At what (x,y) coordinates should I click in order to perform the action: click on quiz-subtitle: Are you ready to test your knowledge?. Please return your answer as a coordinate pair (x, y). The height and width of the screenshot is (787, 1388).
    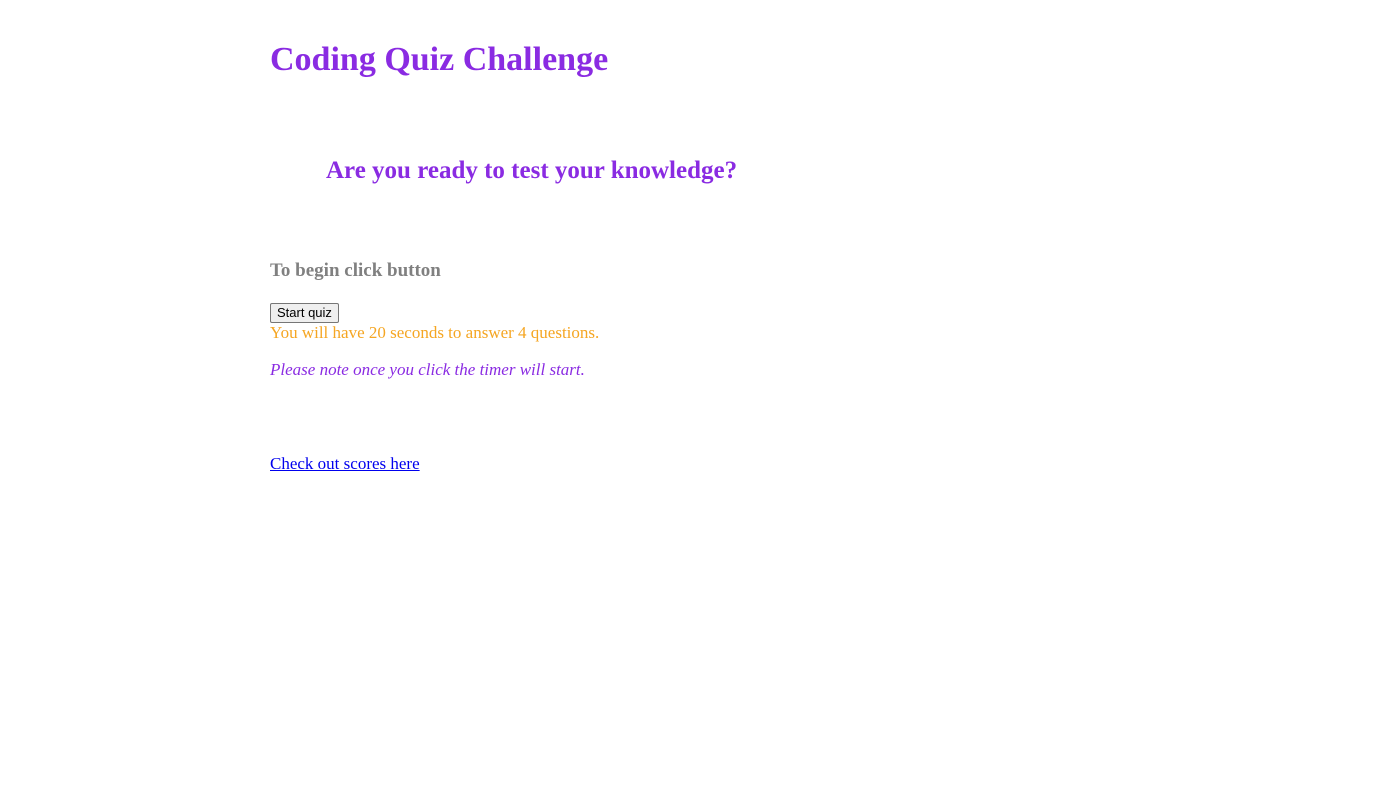
    Looking at the image, I should click on (532, 170).